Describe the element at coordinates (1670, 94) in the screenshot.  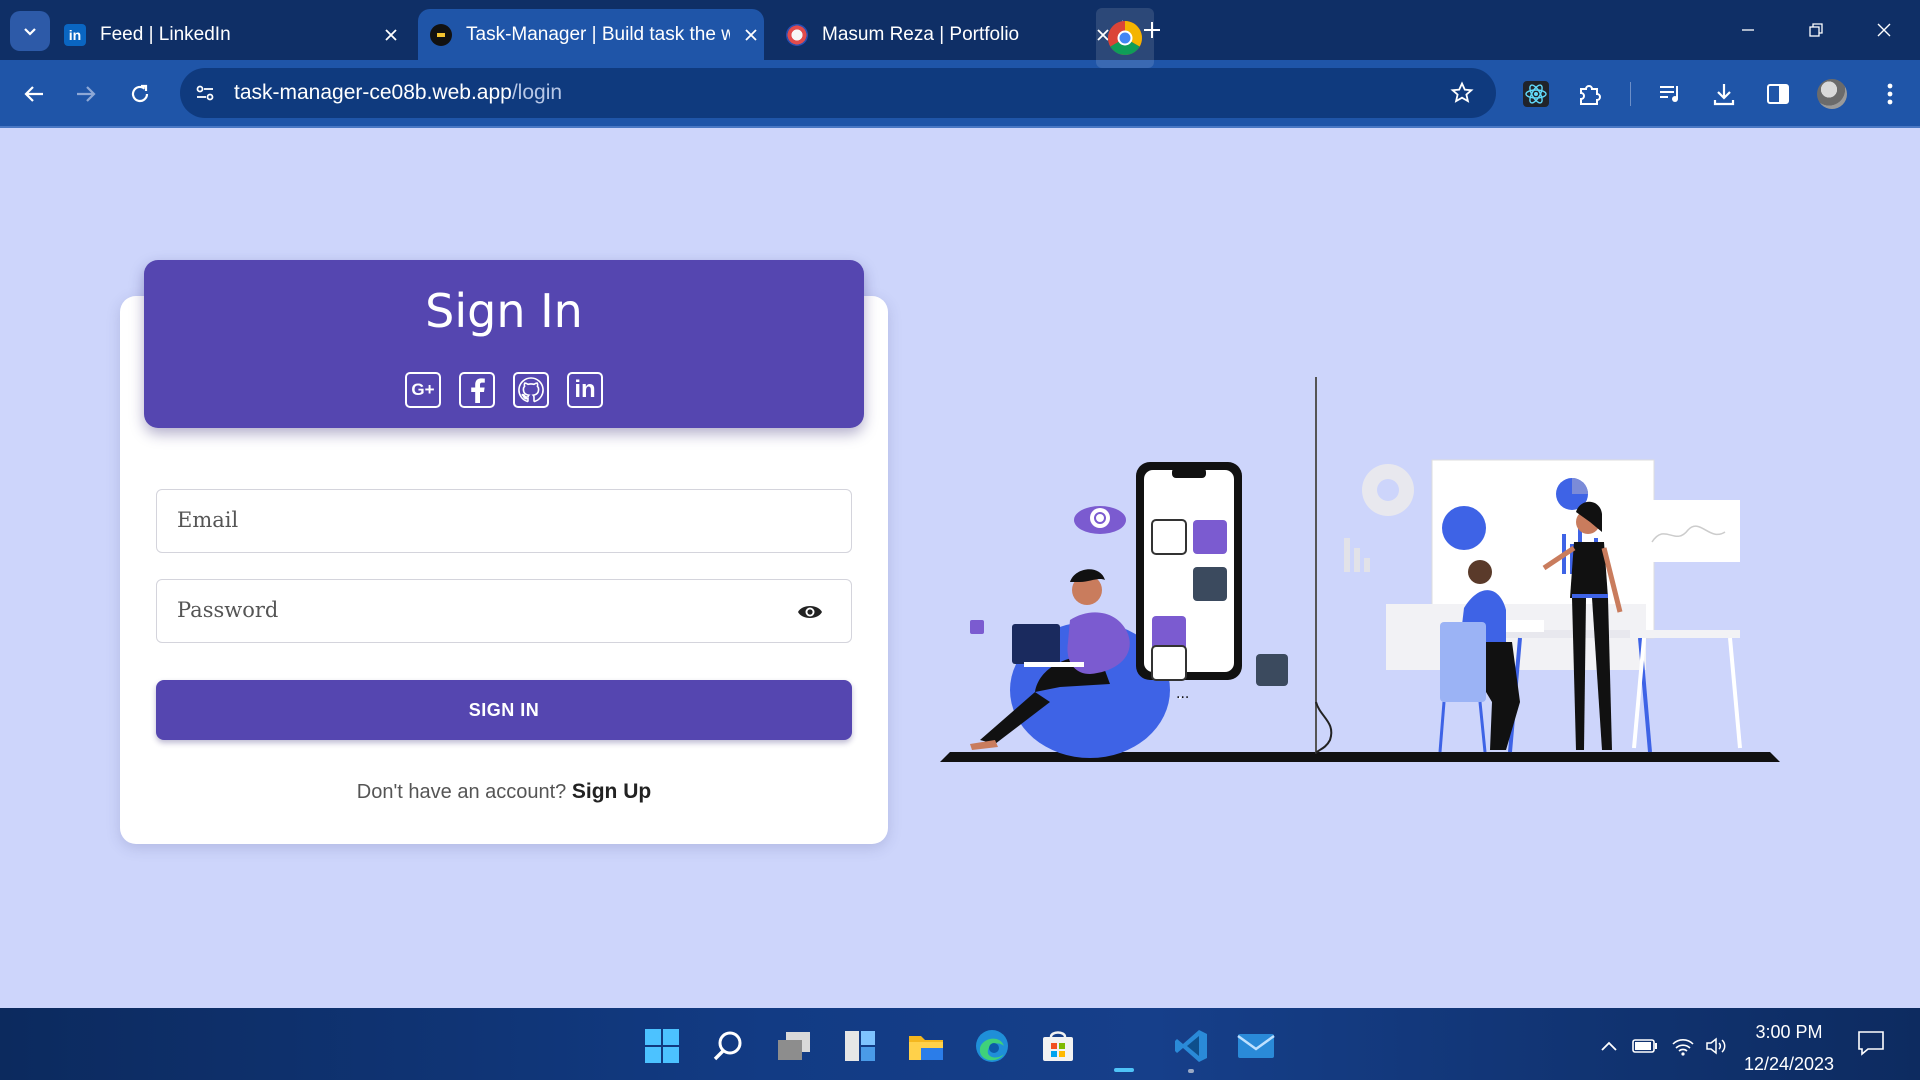
I see `media-control-icon` at that location.